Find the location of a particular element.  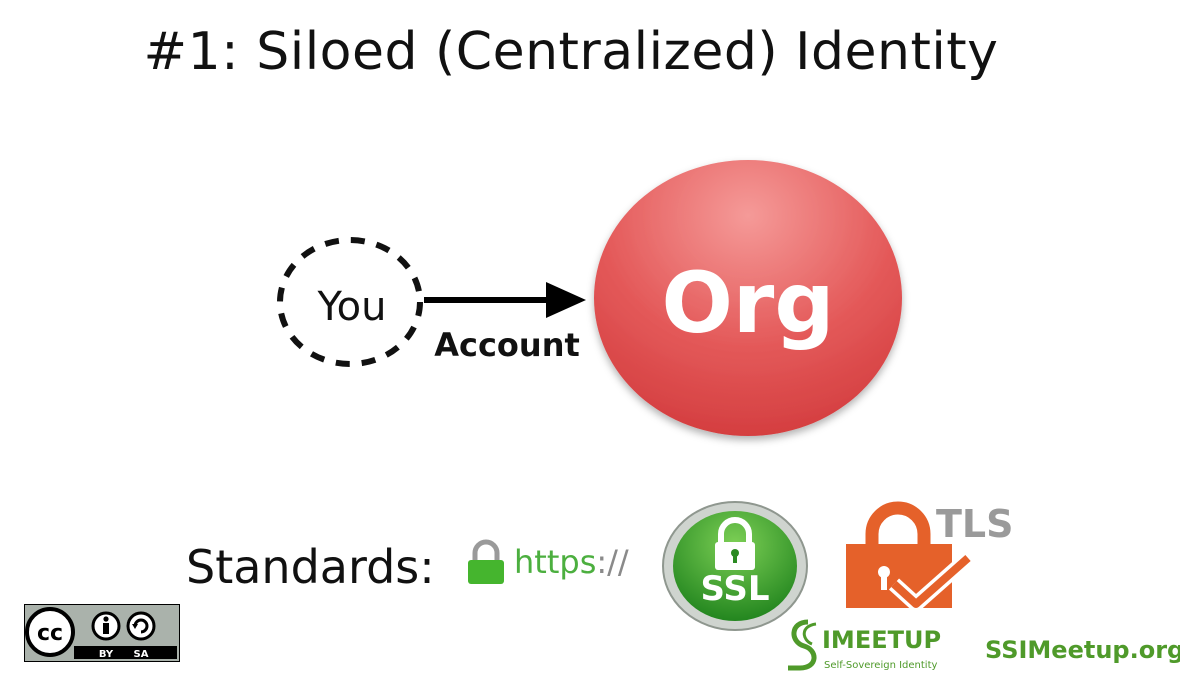

cc-icon: cc is located at coordinates (50, 632).